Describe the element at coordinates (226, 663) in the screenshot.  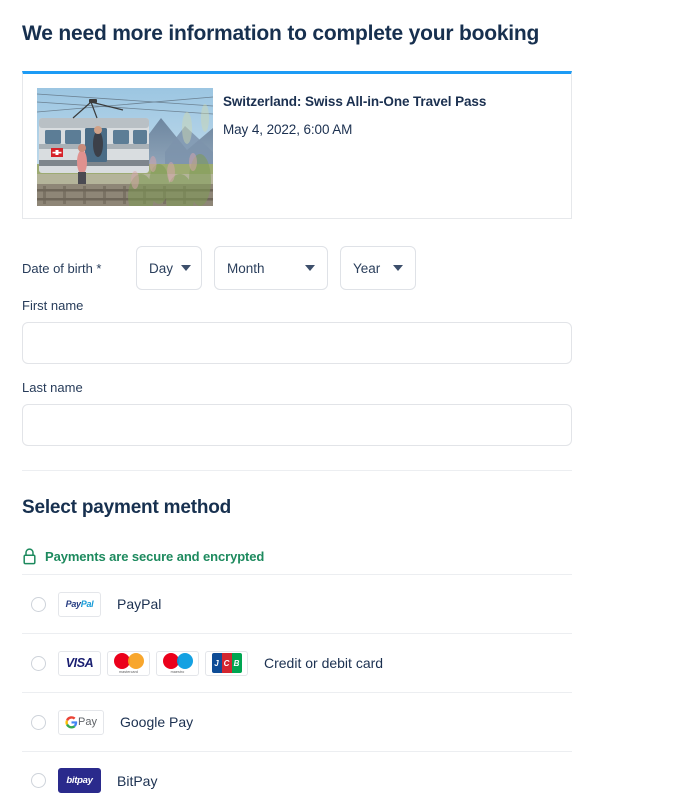
I see `jcb-icon: J C B` at that location.